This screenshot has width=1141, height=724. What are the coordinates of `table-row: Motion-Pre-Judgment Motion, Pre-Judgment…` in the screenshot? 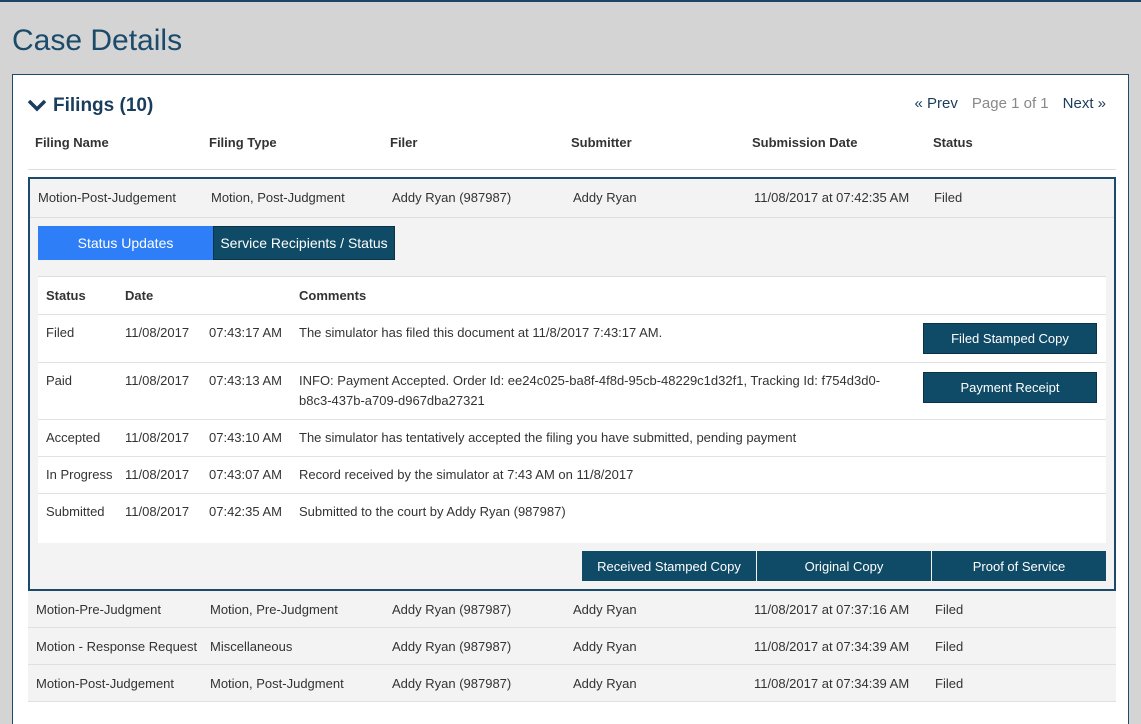 It's located at (572, 609).